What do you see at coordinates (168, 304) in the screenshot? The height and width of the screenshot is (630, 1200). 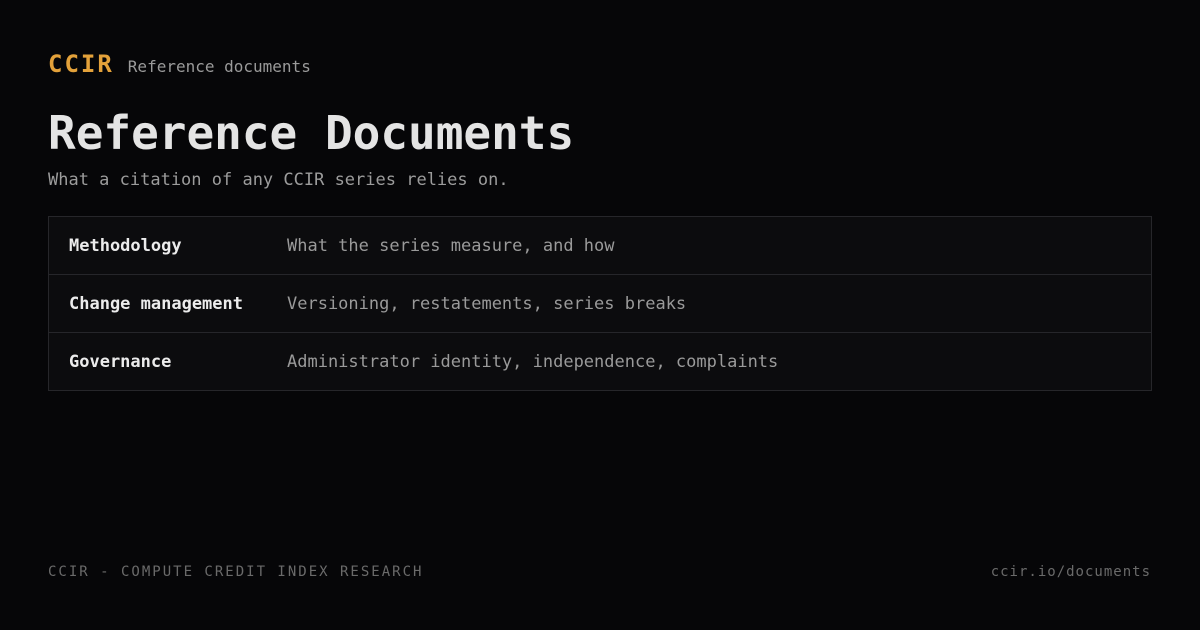 I see `document-name: Change management` at bounding box center [168, 304].